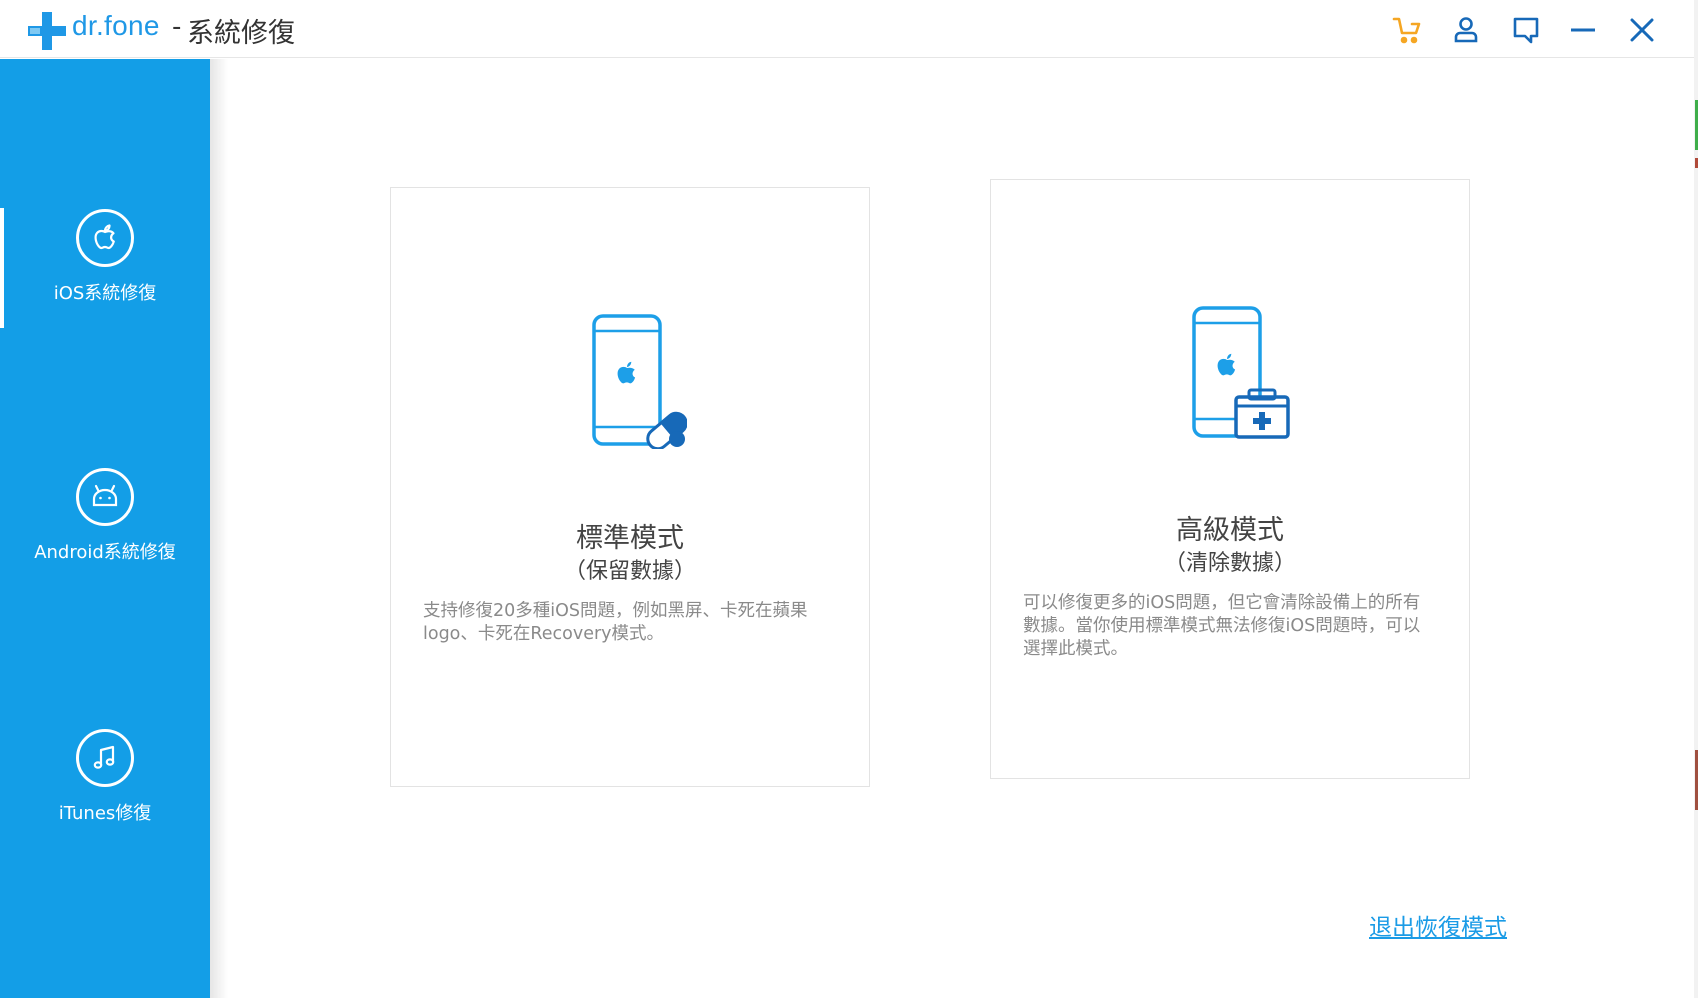 This screenshot has width=1698, height=998. Describe the element at coordinates (1230, 530) in the screenshot. I see `advanced-mode-title: 高級模式` at that location.